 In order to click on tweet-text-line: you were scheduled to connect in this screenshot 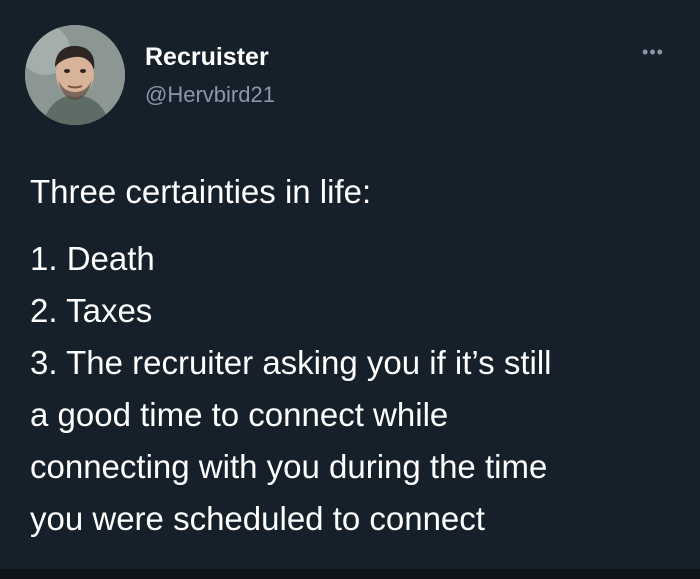, I will do `click(257, 518)`.